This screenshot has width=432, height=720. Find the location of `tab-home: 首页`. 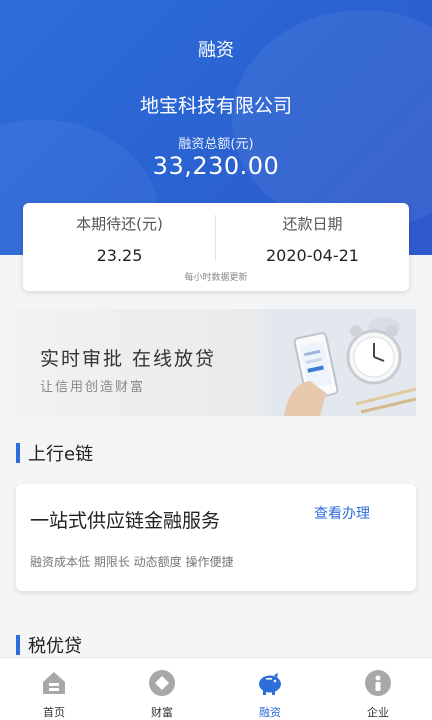

tab-home: 首页 is located at coordinates (54, 689).